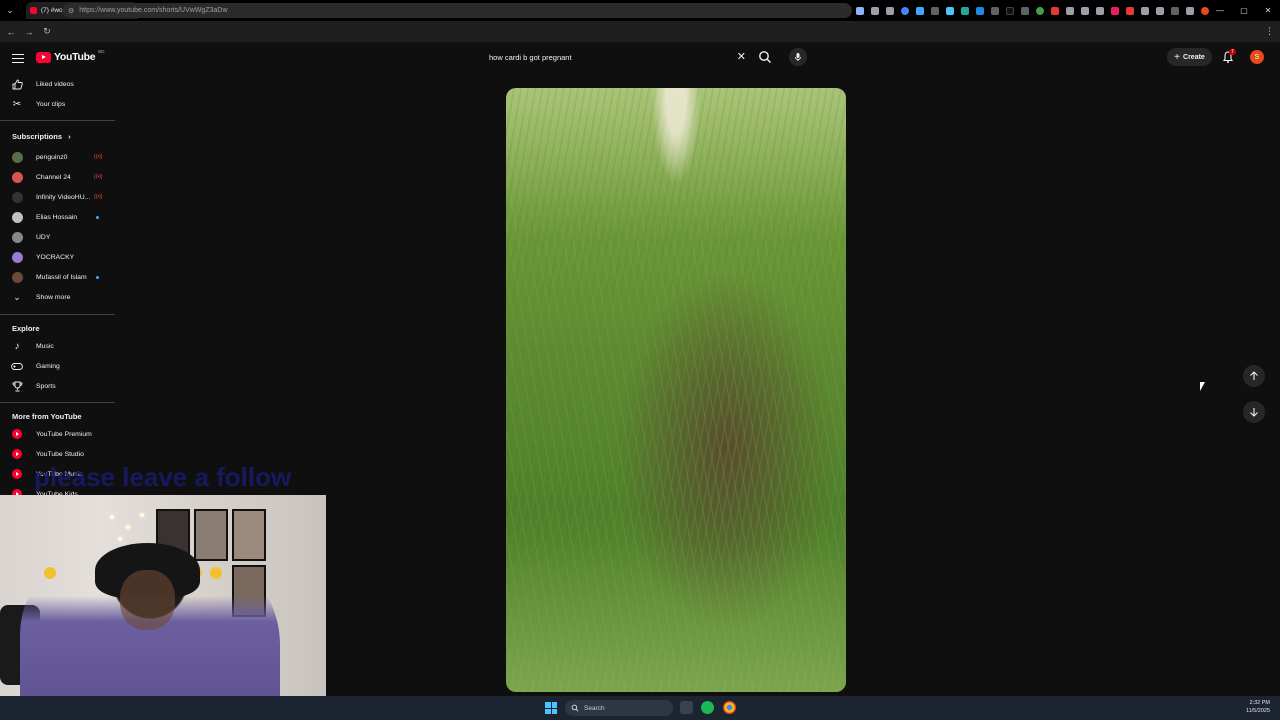  Describe the element at coordinates (46, 386) in the screenshot. I see `sidebar-item-label: Sports` at that location.